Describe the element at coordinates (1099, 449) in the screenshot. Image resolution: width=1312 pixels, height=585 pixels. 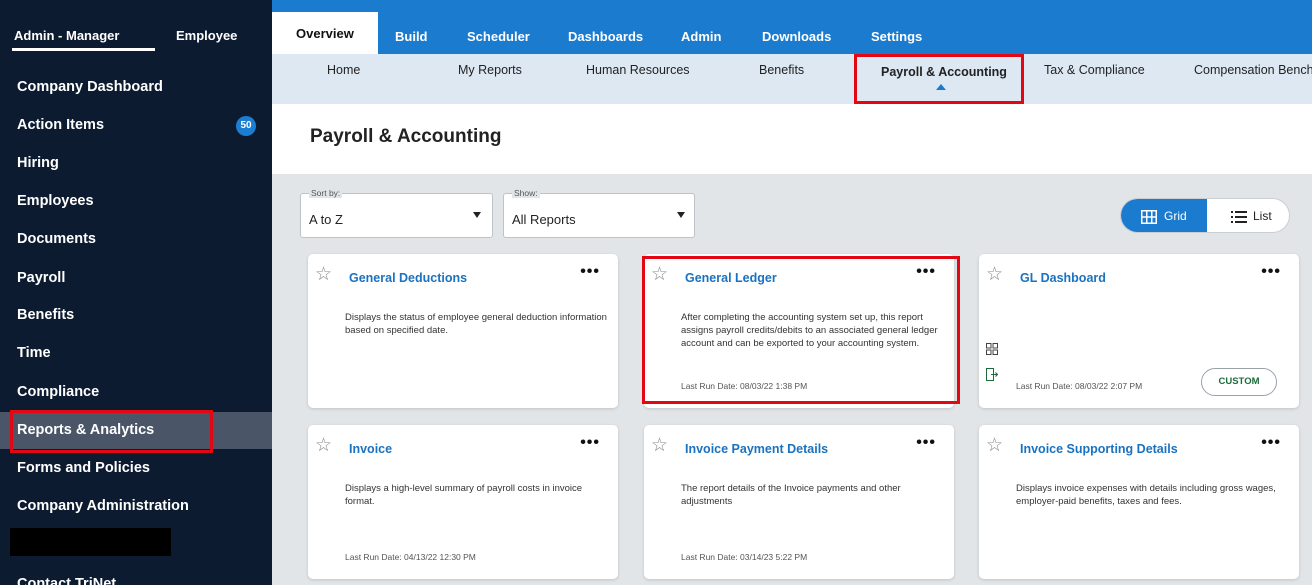
I see `report-title: Invoice Supporting Details` at that location.